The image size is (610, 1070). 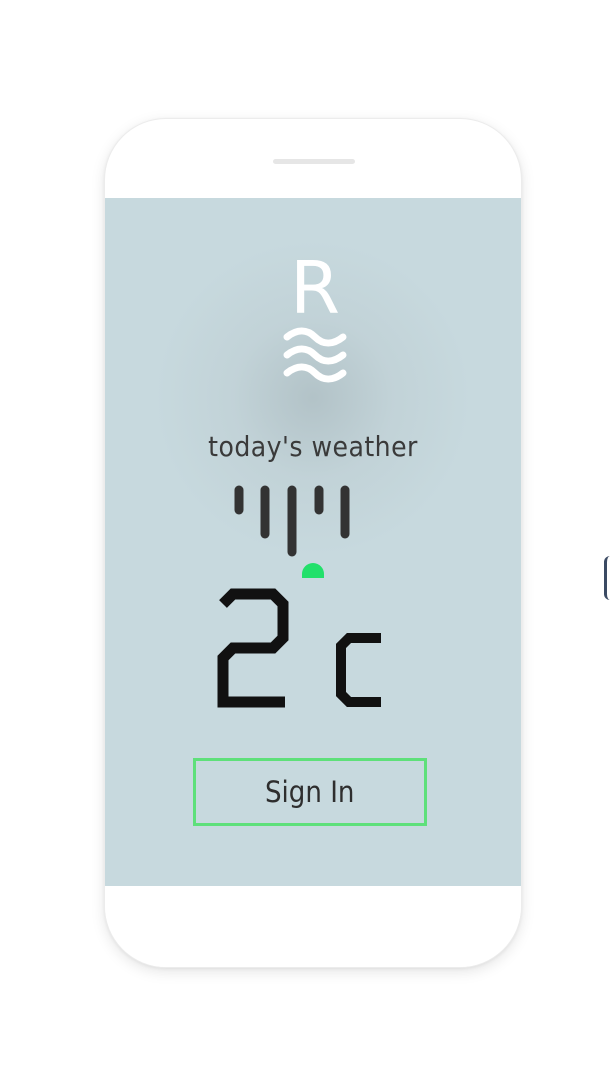 I want to click on temperature-unit: c, so click(x=358, y=670).